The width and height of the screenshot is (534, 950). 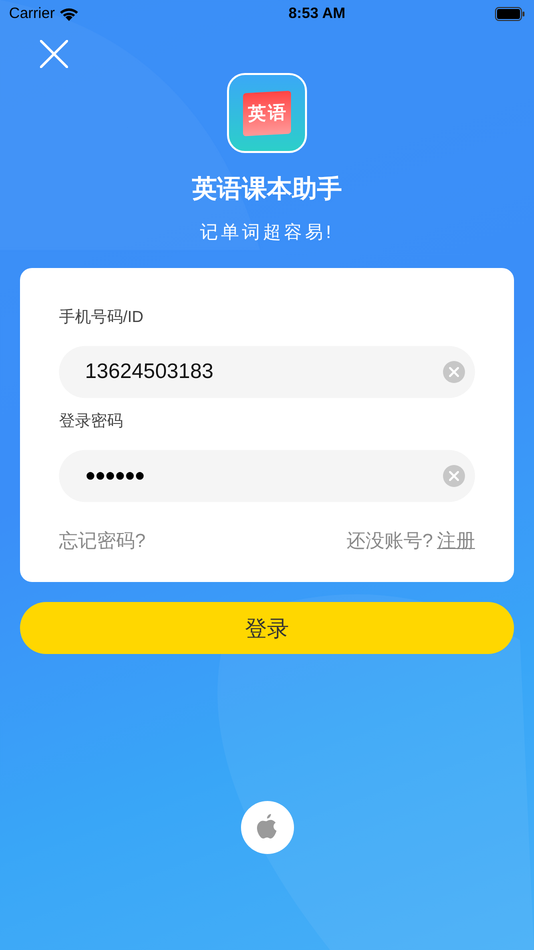 I want to click on apple-login-button, so click(x=267, y=827).